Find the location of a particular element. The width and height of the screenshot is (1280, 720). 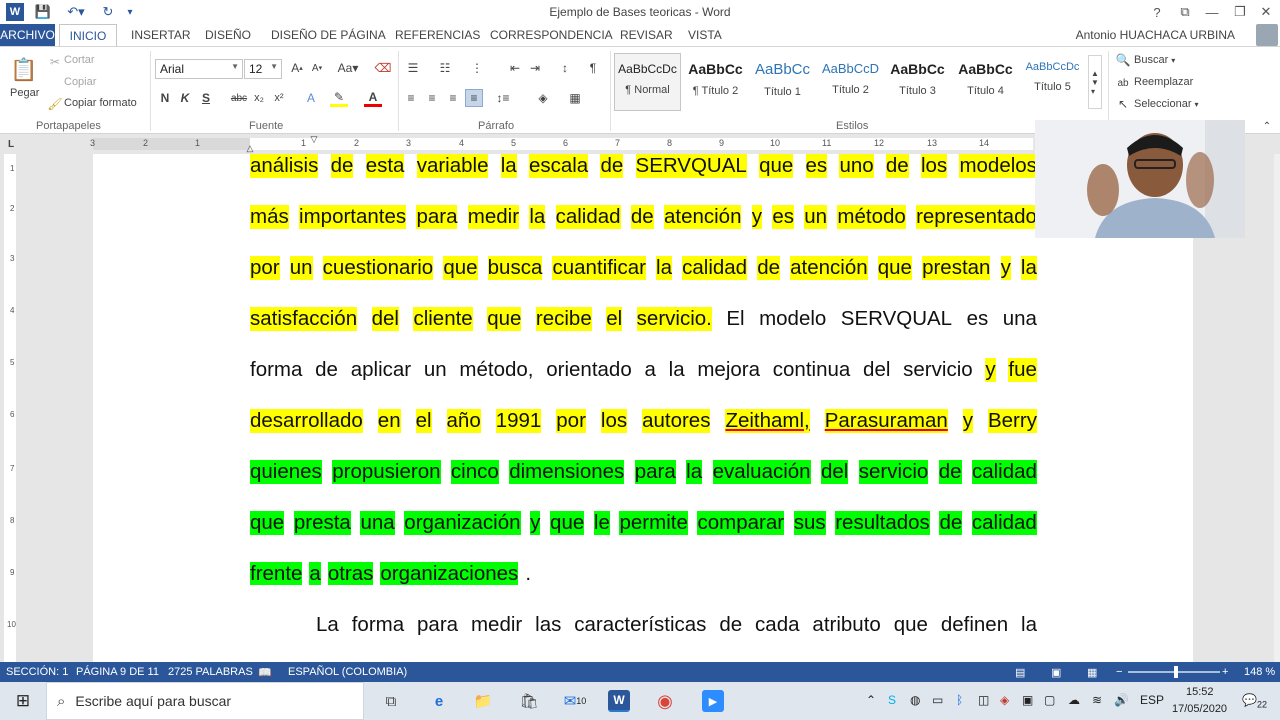

tab-stop-selector-icon: L is located at coordinates (11, 144).